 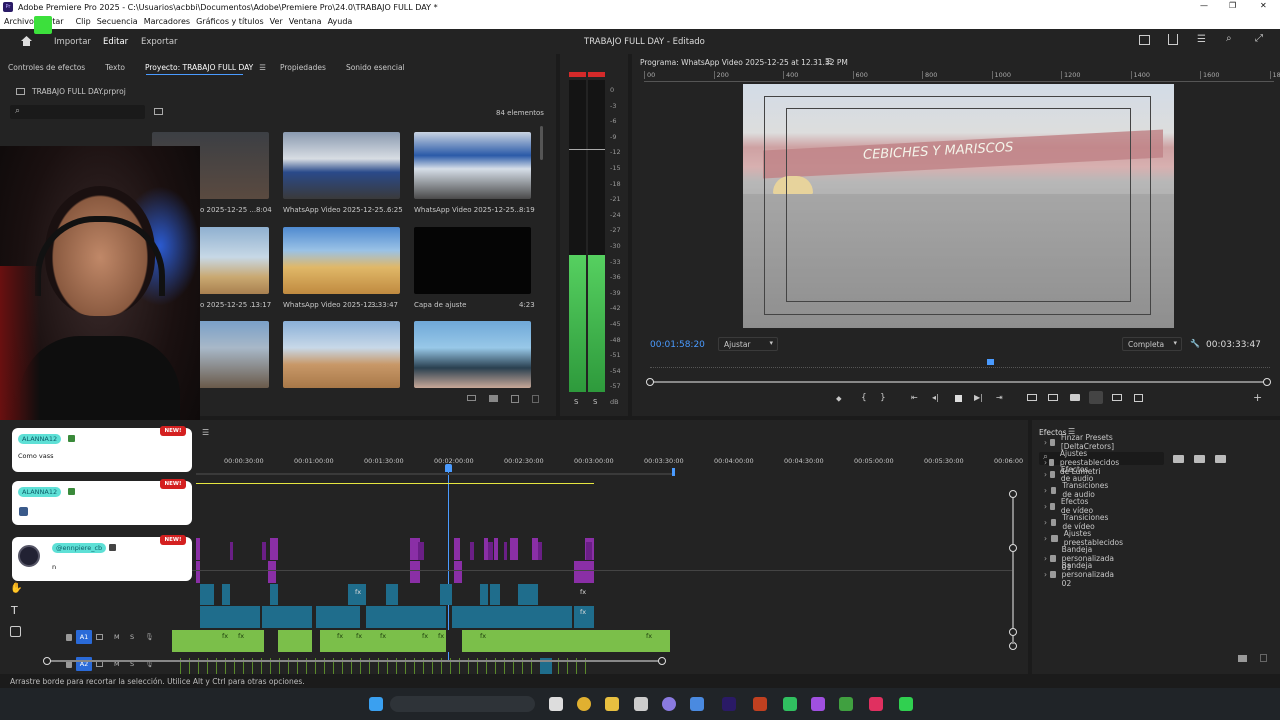 What do you see at coordinates (421, 641) in the screenshot?
I see `audio-clip-a1` at bounding box center [421, 641].